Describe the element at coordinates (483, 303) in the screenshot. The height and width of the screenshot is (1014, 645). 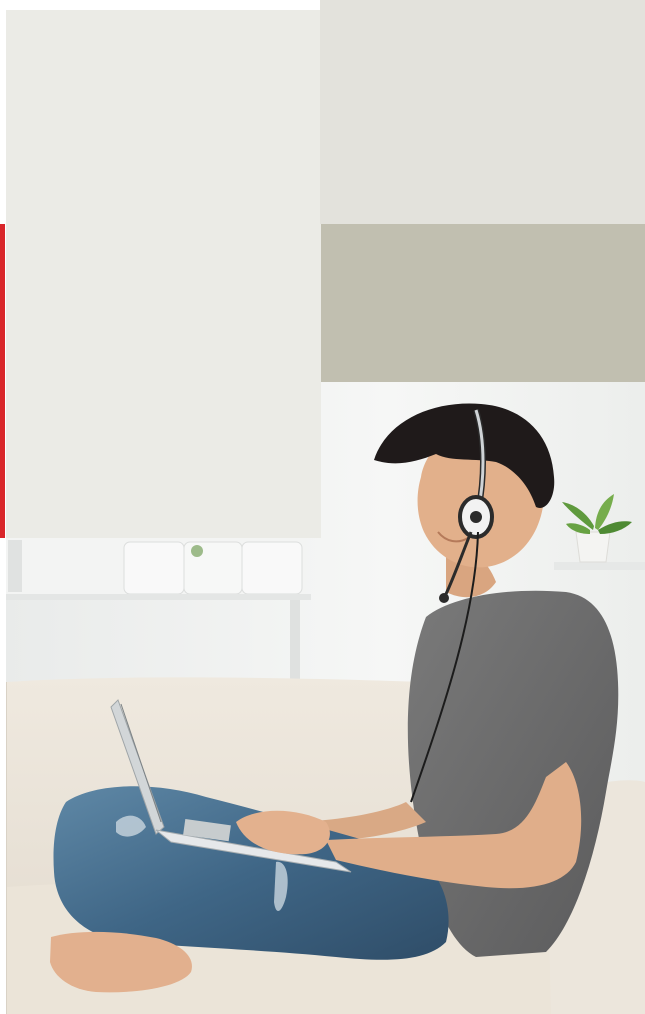
I see `taupe-panel` at that location.